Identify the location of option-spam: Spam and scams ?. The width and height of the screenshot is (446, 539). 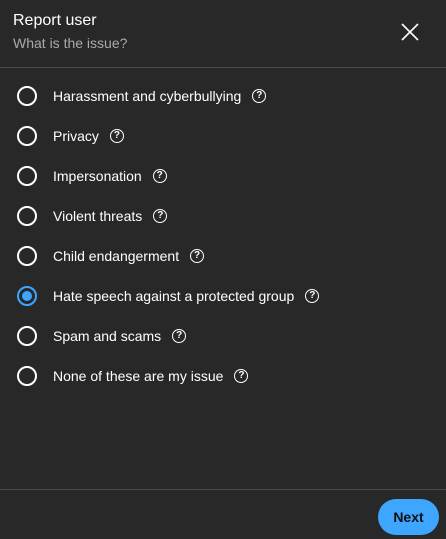
(223, 336).